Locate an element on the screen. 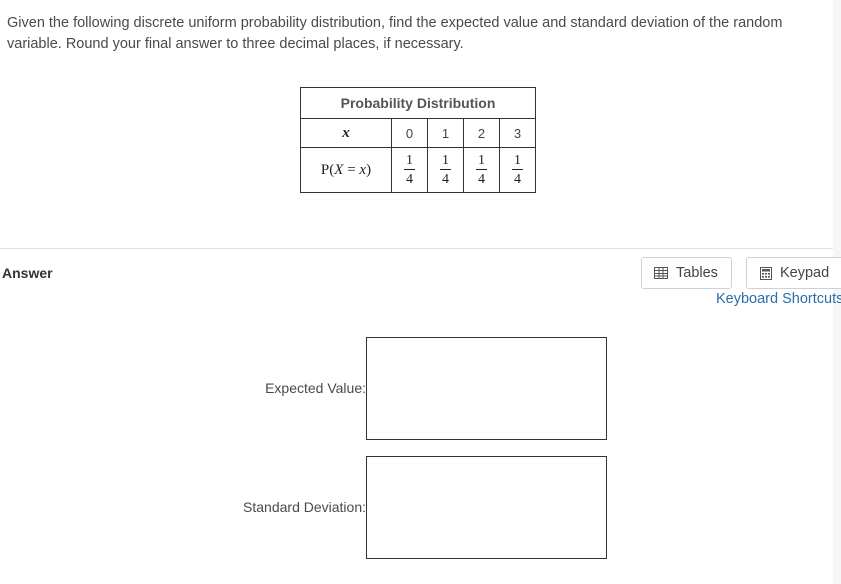  probability-label: P(X = x) is located at coordinates (346, 169).